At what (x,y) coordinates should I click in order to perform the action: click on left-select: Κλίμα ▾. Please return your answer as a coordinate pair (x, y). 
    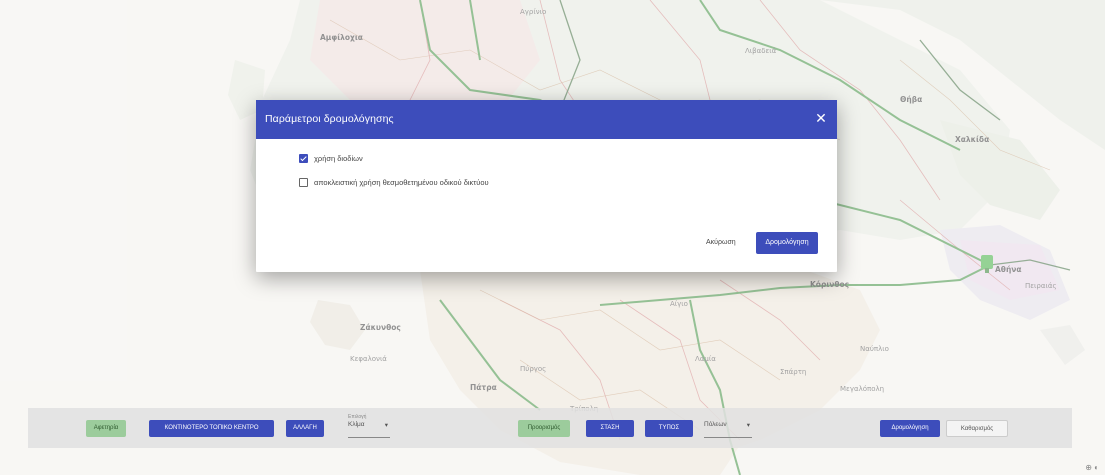
    Looking at the image, I should click on (369, 429).